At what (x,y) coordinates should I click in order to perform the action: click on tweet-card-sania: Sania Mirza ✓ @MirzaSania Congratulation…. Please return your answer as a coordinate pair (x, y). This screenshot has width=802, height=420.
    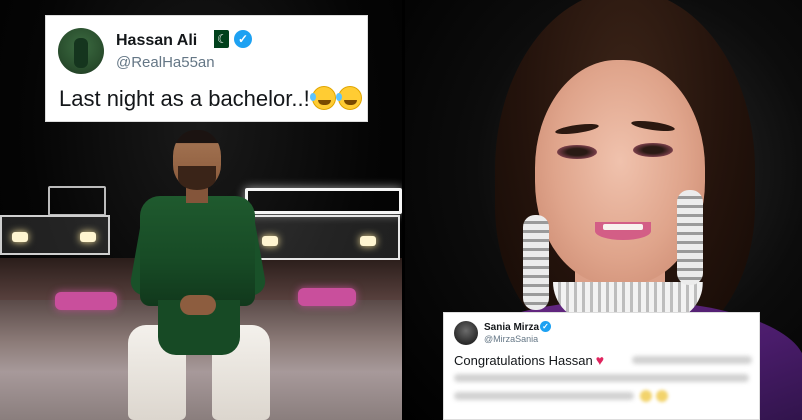
    Looking at the image, I should click on (601, 366).